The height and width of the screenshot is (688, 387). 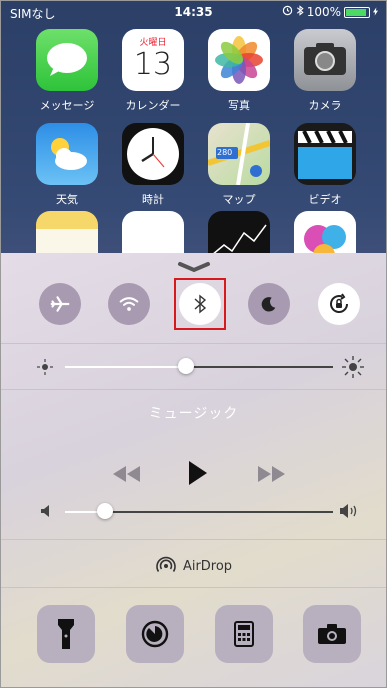 What do you see at coordinates (287, 12) in the screenshot?
I see `alarm-icon` at bounding box center [287, 12].